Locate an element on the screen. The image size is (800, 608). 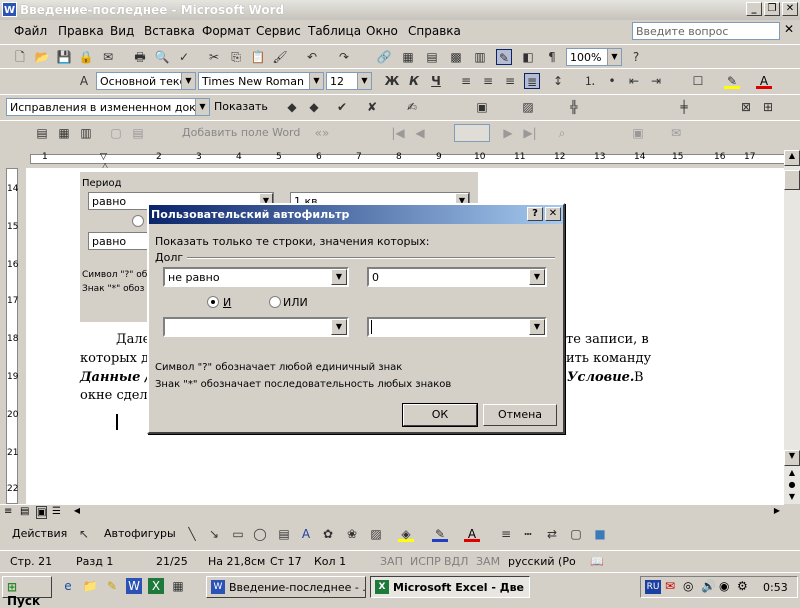
scroll-thumb is located at coordinates (792, 180).